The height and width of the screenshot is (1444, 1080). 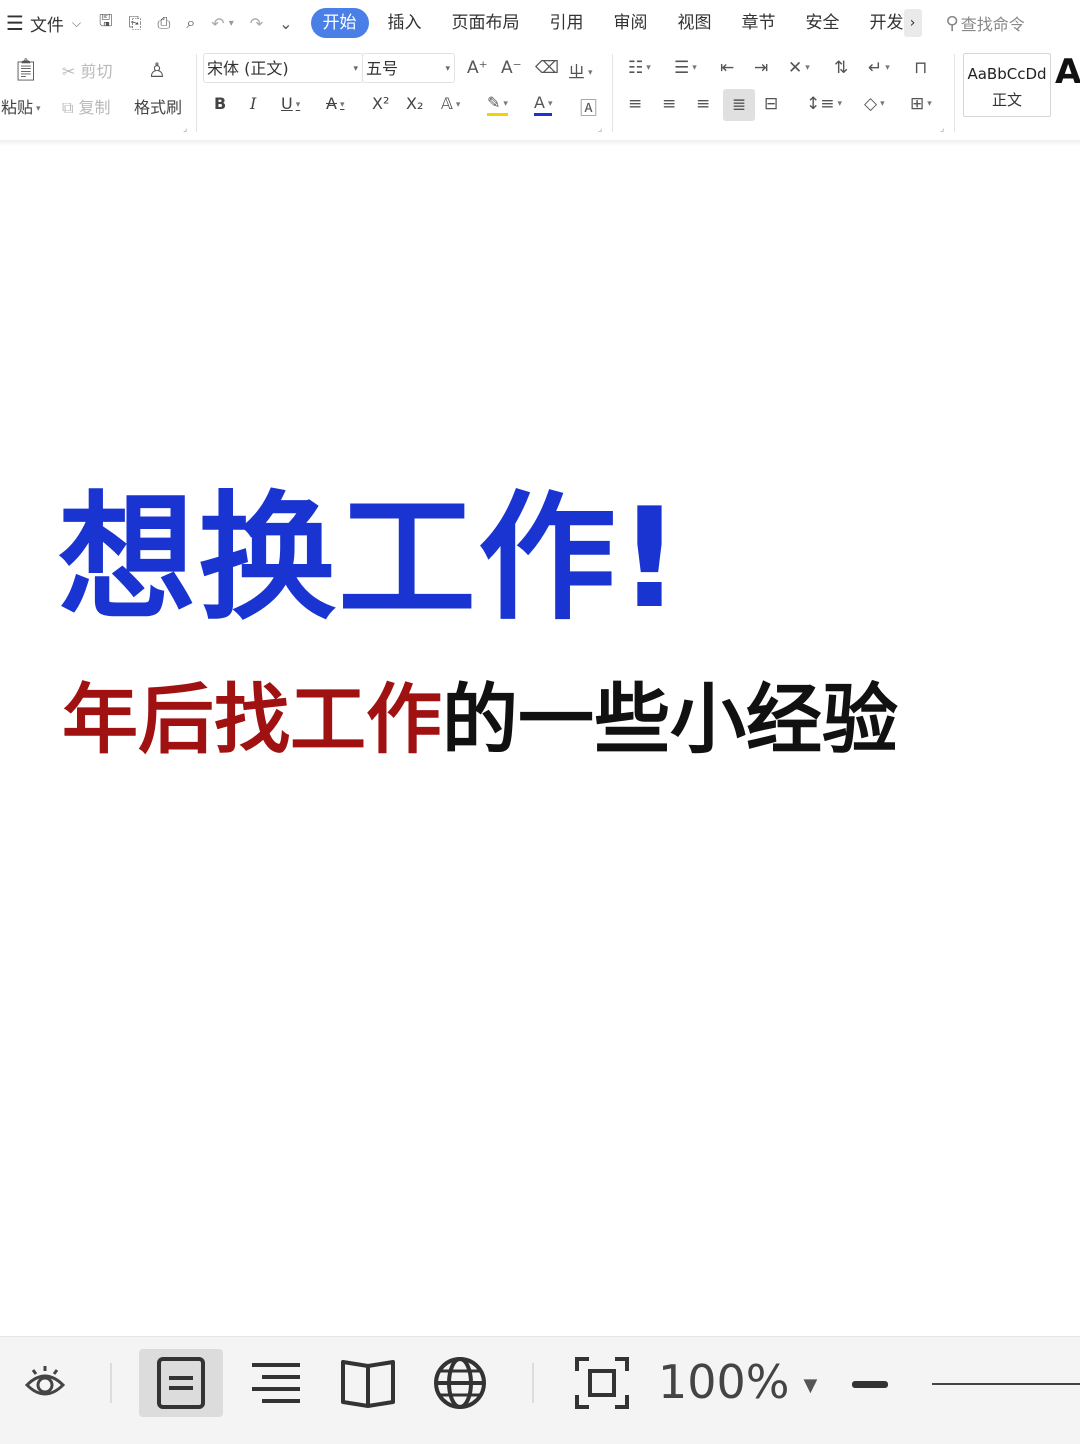 What do you see at coordinates (69, 71) in the screenshot?
I see `scissors-icon: ✂` at bounding box center [69, 71].